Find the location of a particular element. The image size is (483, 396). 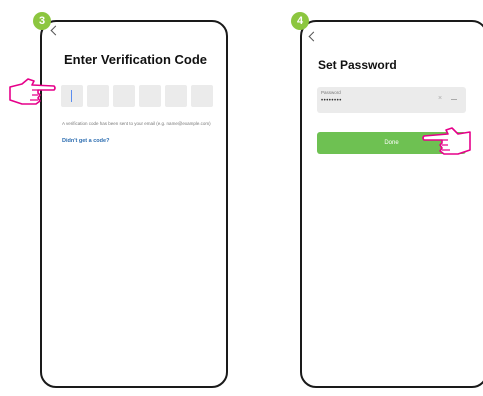

eye-icon is located at coordinates (454, 99).